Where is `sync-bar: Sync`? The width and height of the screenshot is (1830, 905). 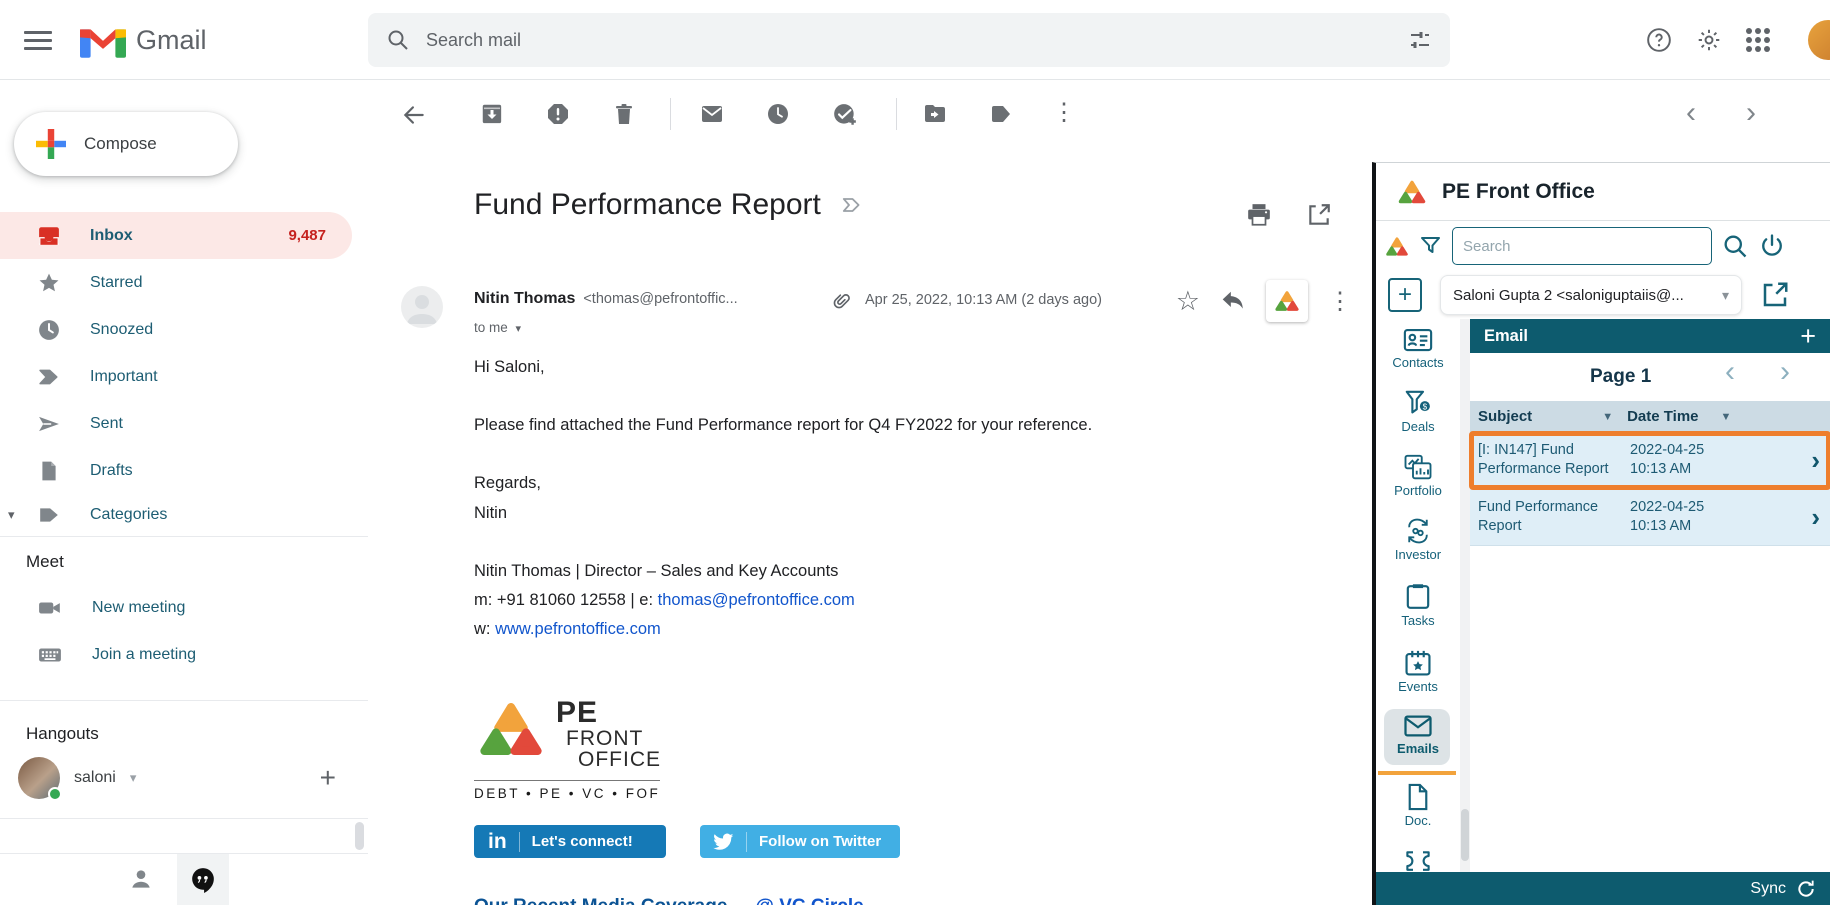
sync-bar: Sync is located at coordinates (1603, 888).